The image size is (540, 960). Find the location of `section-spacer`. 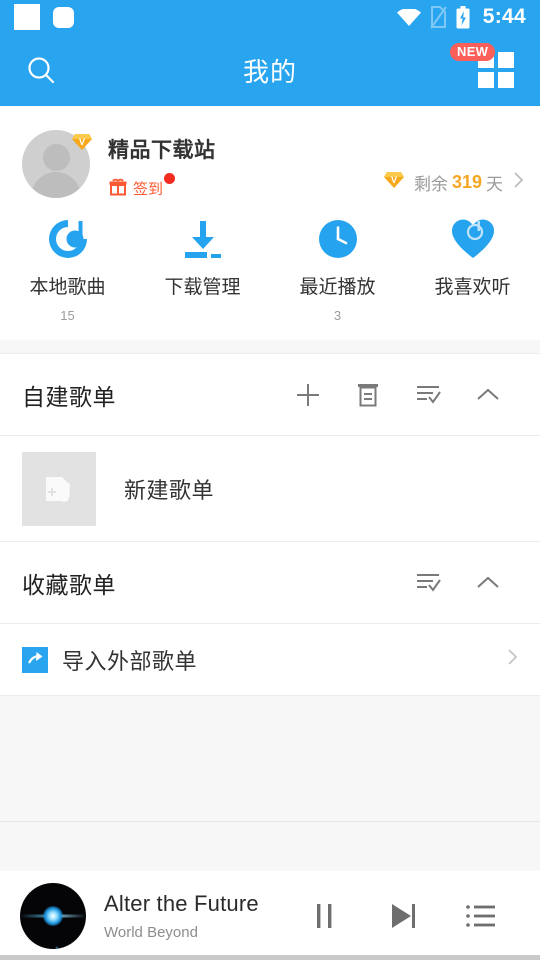

section-spacer is located at coordinates (270, 347).